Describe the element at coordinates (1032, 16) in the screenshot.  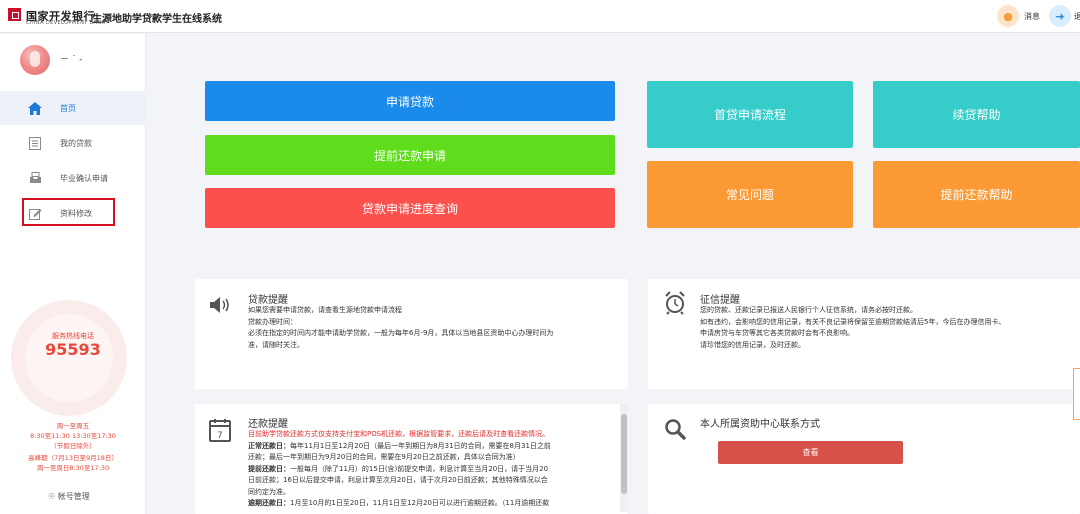
I see `messages-label: 消息` at that location.